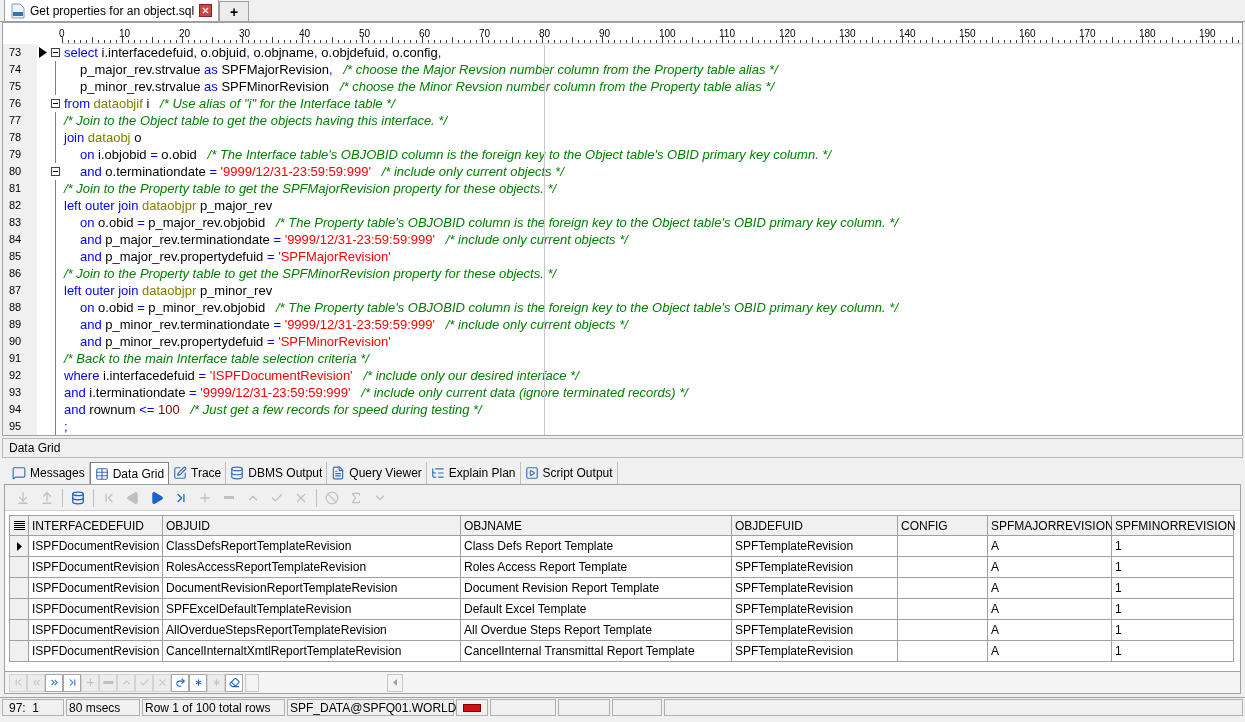 Image resolution: width=1245 pixels, height=722 pixels. Describe the element at coordinates (596, 546) in the screenshot. I see `table-cell: Class Defs Report Template` at that location.